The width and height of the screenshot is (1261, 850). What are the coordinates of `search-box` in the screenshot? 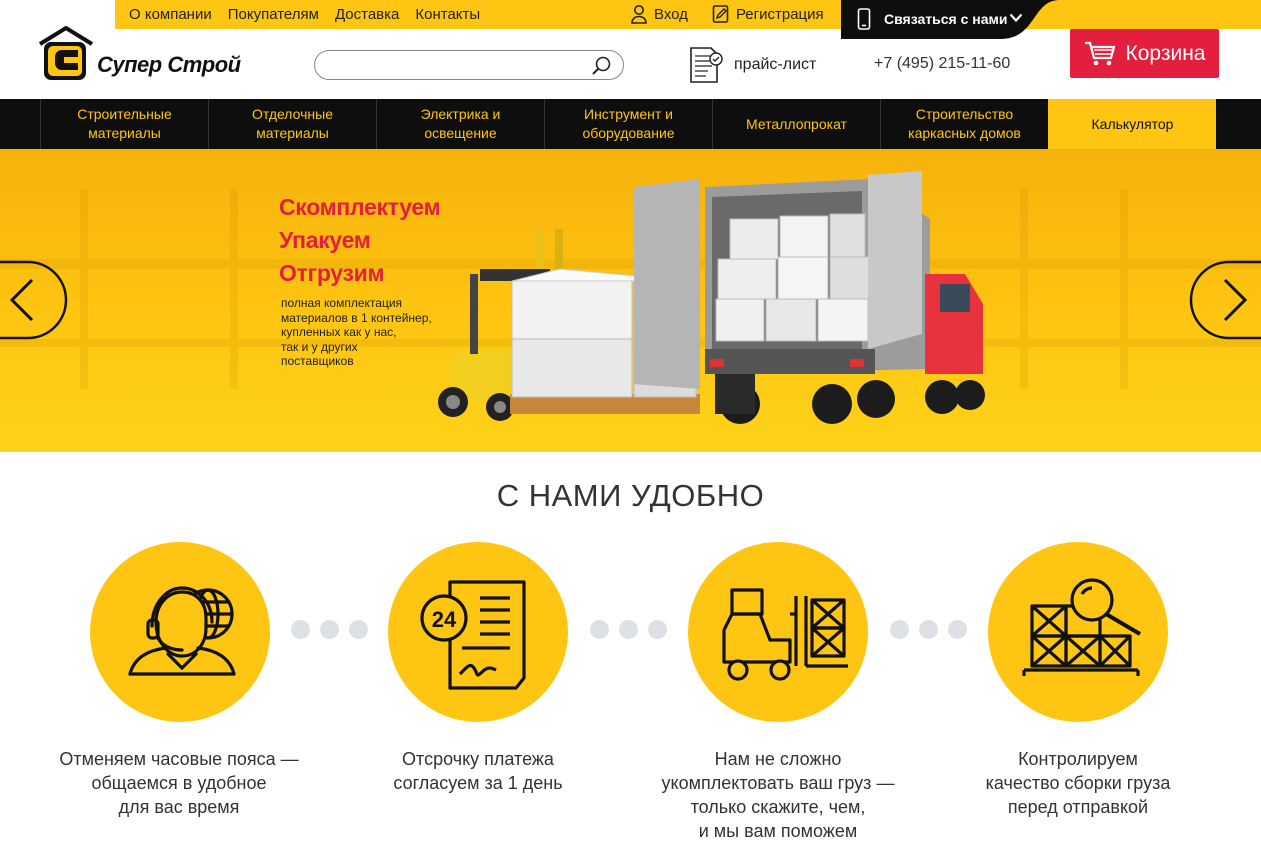 It's located at (469, 65).